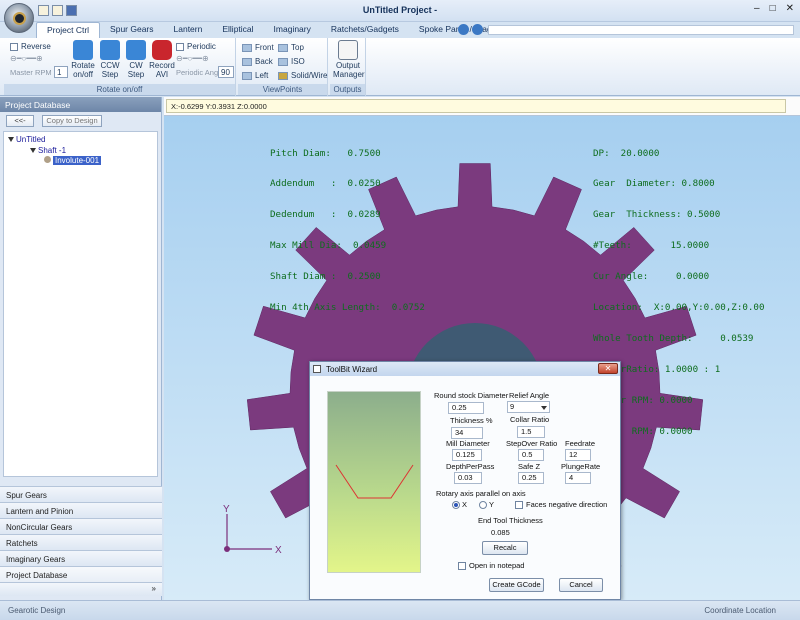  I want to click on view-left-button: Left, so click(255, 75).